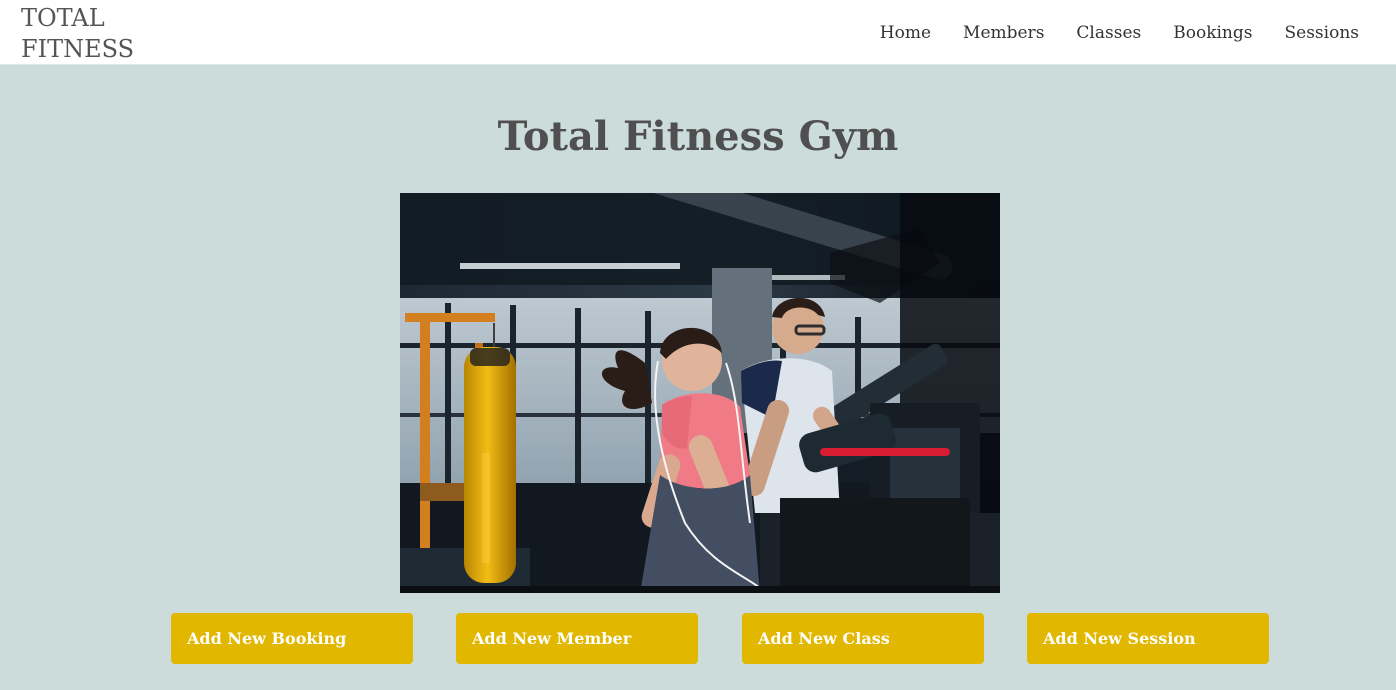  Describe the element at coordinates (1322, 33) in the screenshot. I see `nav-sessions-link: Sessions` at that location.